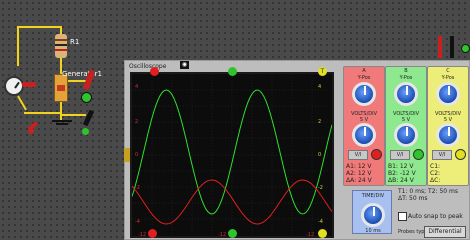 Image resolution: width=470 pixels, height=240 pixels. What do you see at coordinates (137, 222) in the screenshot?
I see `y-tick-label: -4` at bounding box center [137, 222].